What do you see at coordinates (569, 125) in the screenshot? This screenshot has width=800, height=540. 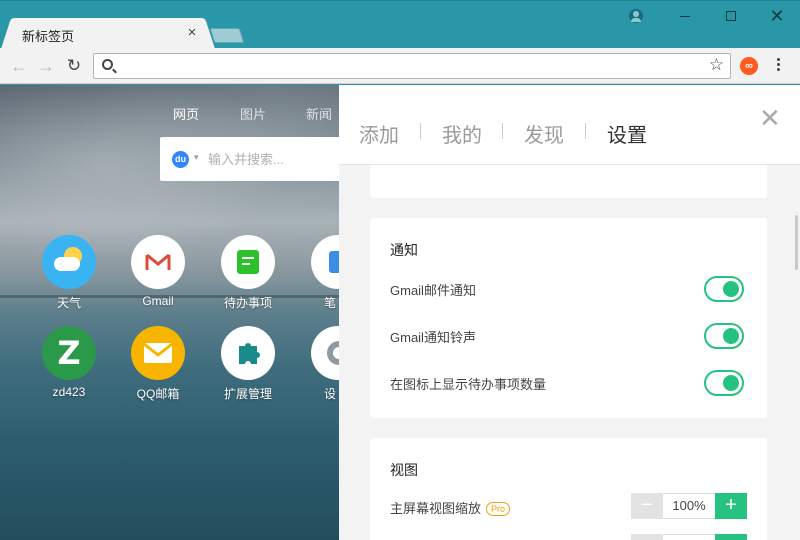 I see `panel-header: 添加 我的 发现 设置 ✕` at bounding box center [569, 125].